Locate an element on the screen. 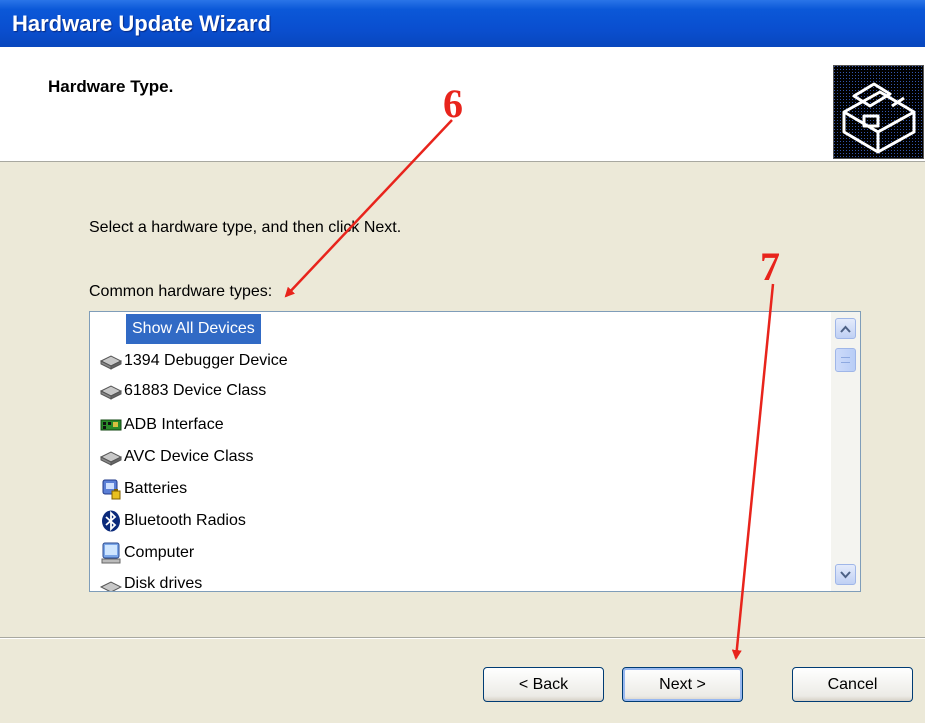 The width and height of the screenshot is (925, 723). list-item: Bluetooth Radios is located at coordinates (173, 521).